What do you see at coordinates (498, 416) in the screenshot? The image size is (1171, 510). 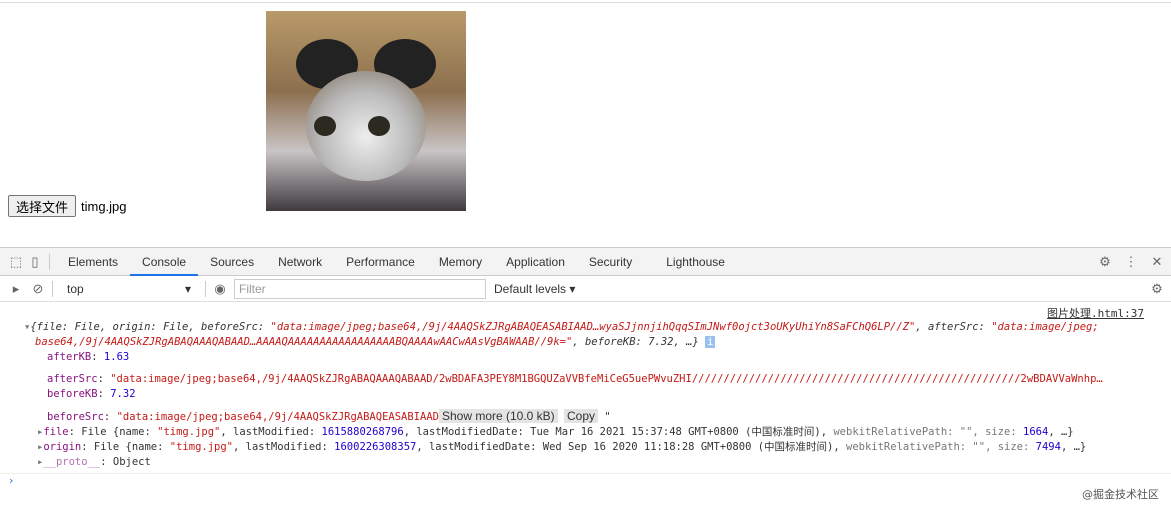 I see `show-more-button: Show more (10.0 kB)` at bounding box center [498, 416].